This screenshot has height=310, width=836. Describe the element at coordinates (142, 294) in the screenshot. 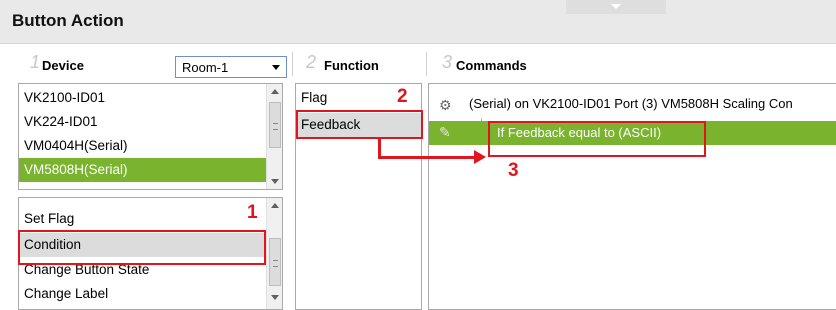

I see `list-item: Change Label` at that location.